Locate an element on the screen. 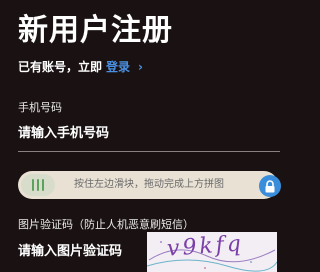  chevron-right-icon: › is located at coordinates (140, 67).